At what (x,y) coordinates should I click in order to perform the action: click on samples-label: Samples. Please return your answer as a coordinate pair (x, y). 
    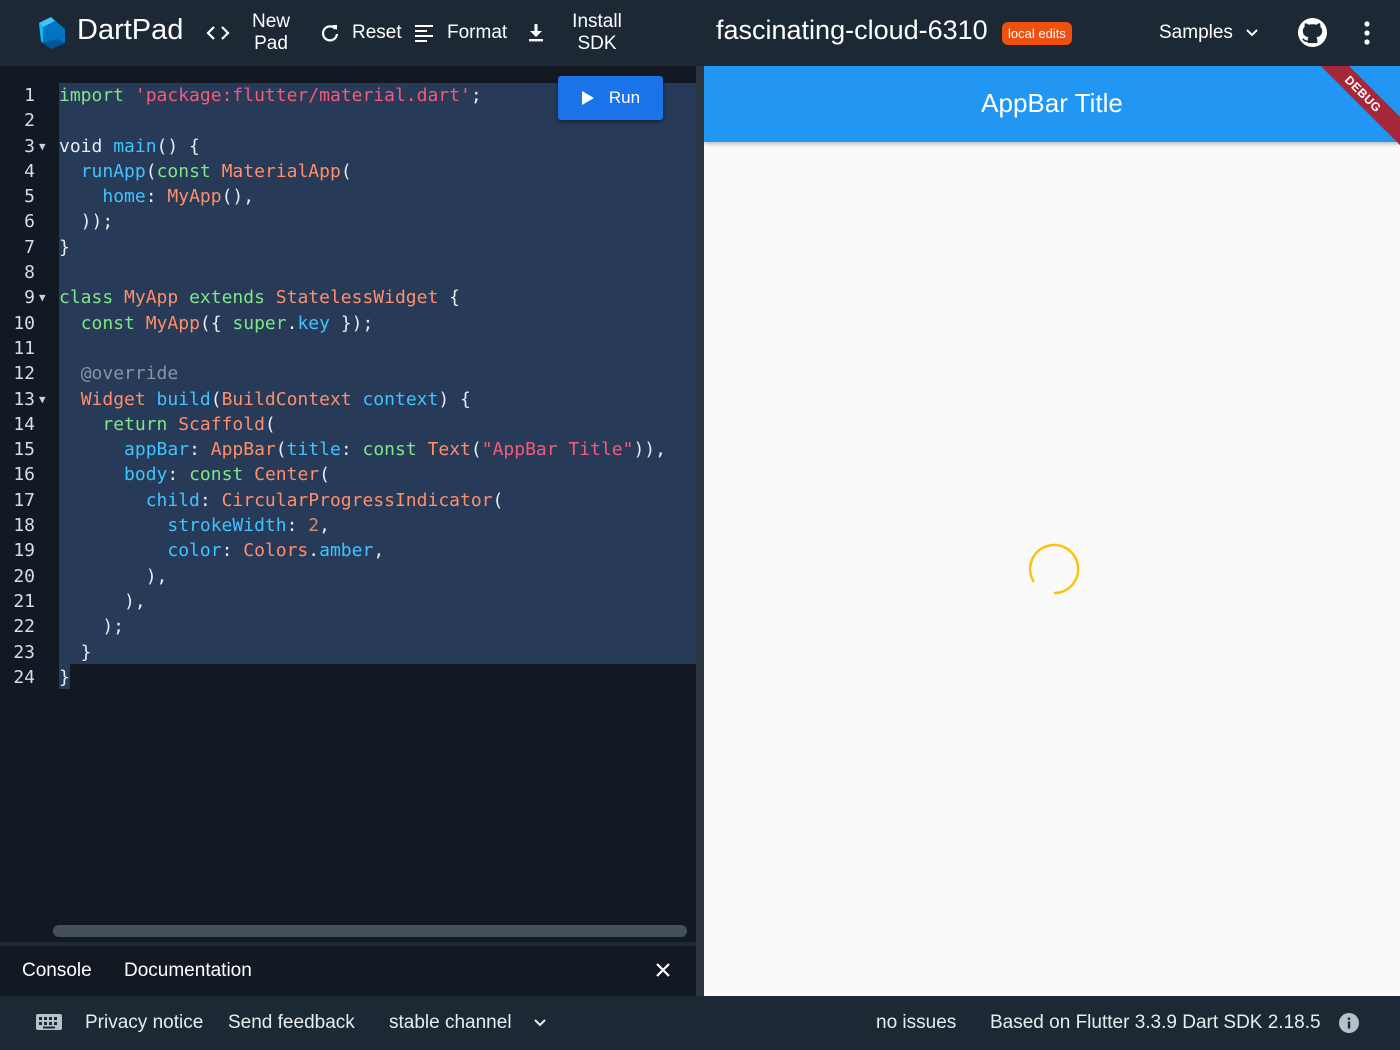
    Looking at the image, I should click on (1196, 32).